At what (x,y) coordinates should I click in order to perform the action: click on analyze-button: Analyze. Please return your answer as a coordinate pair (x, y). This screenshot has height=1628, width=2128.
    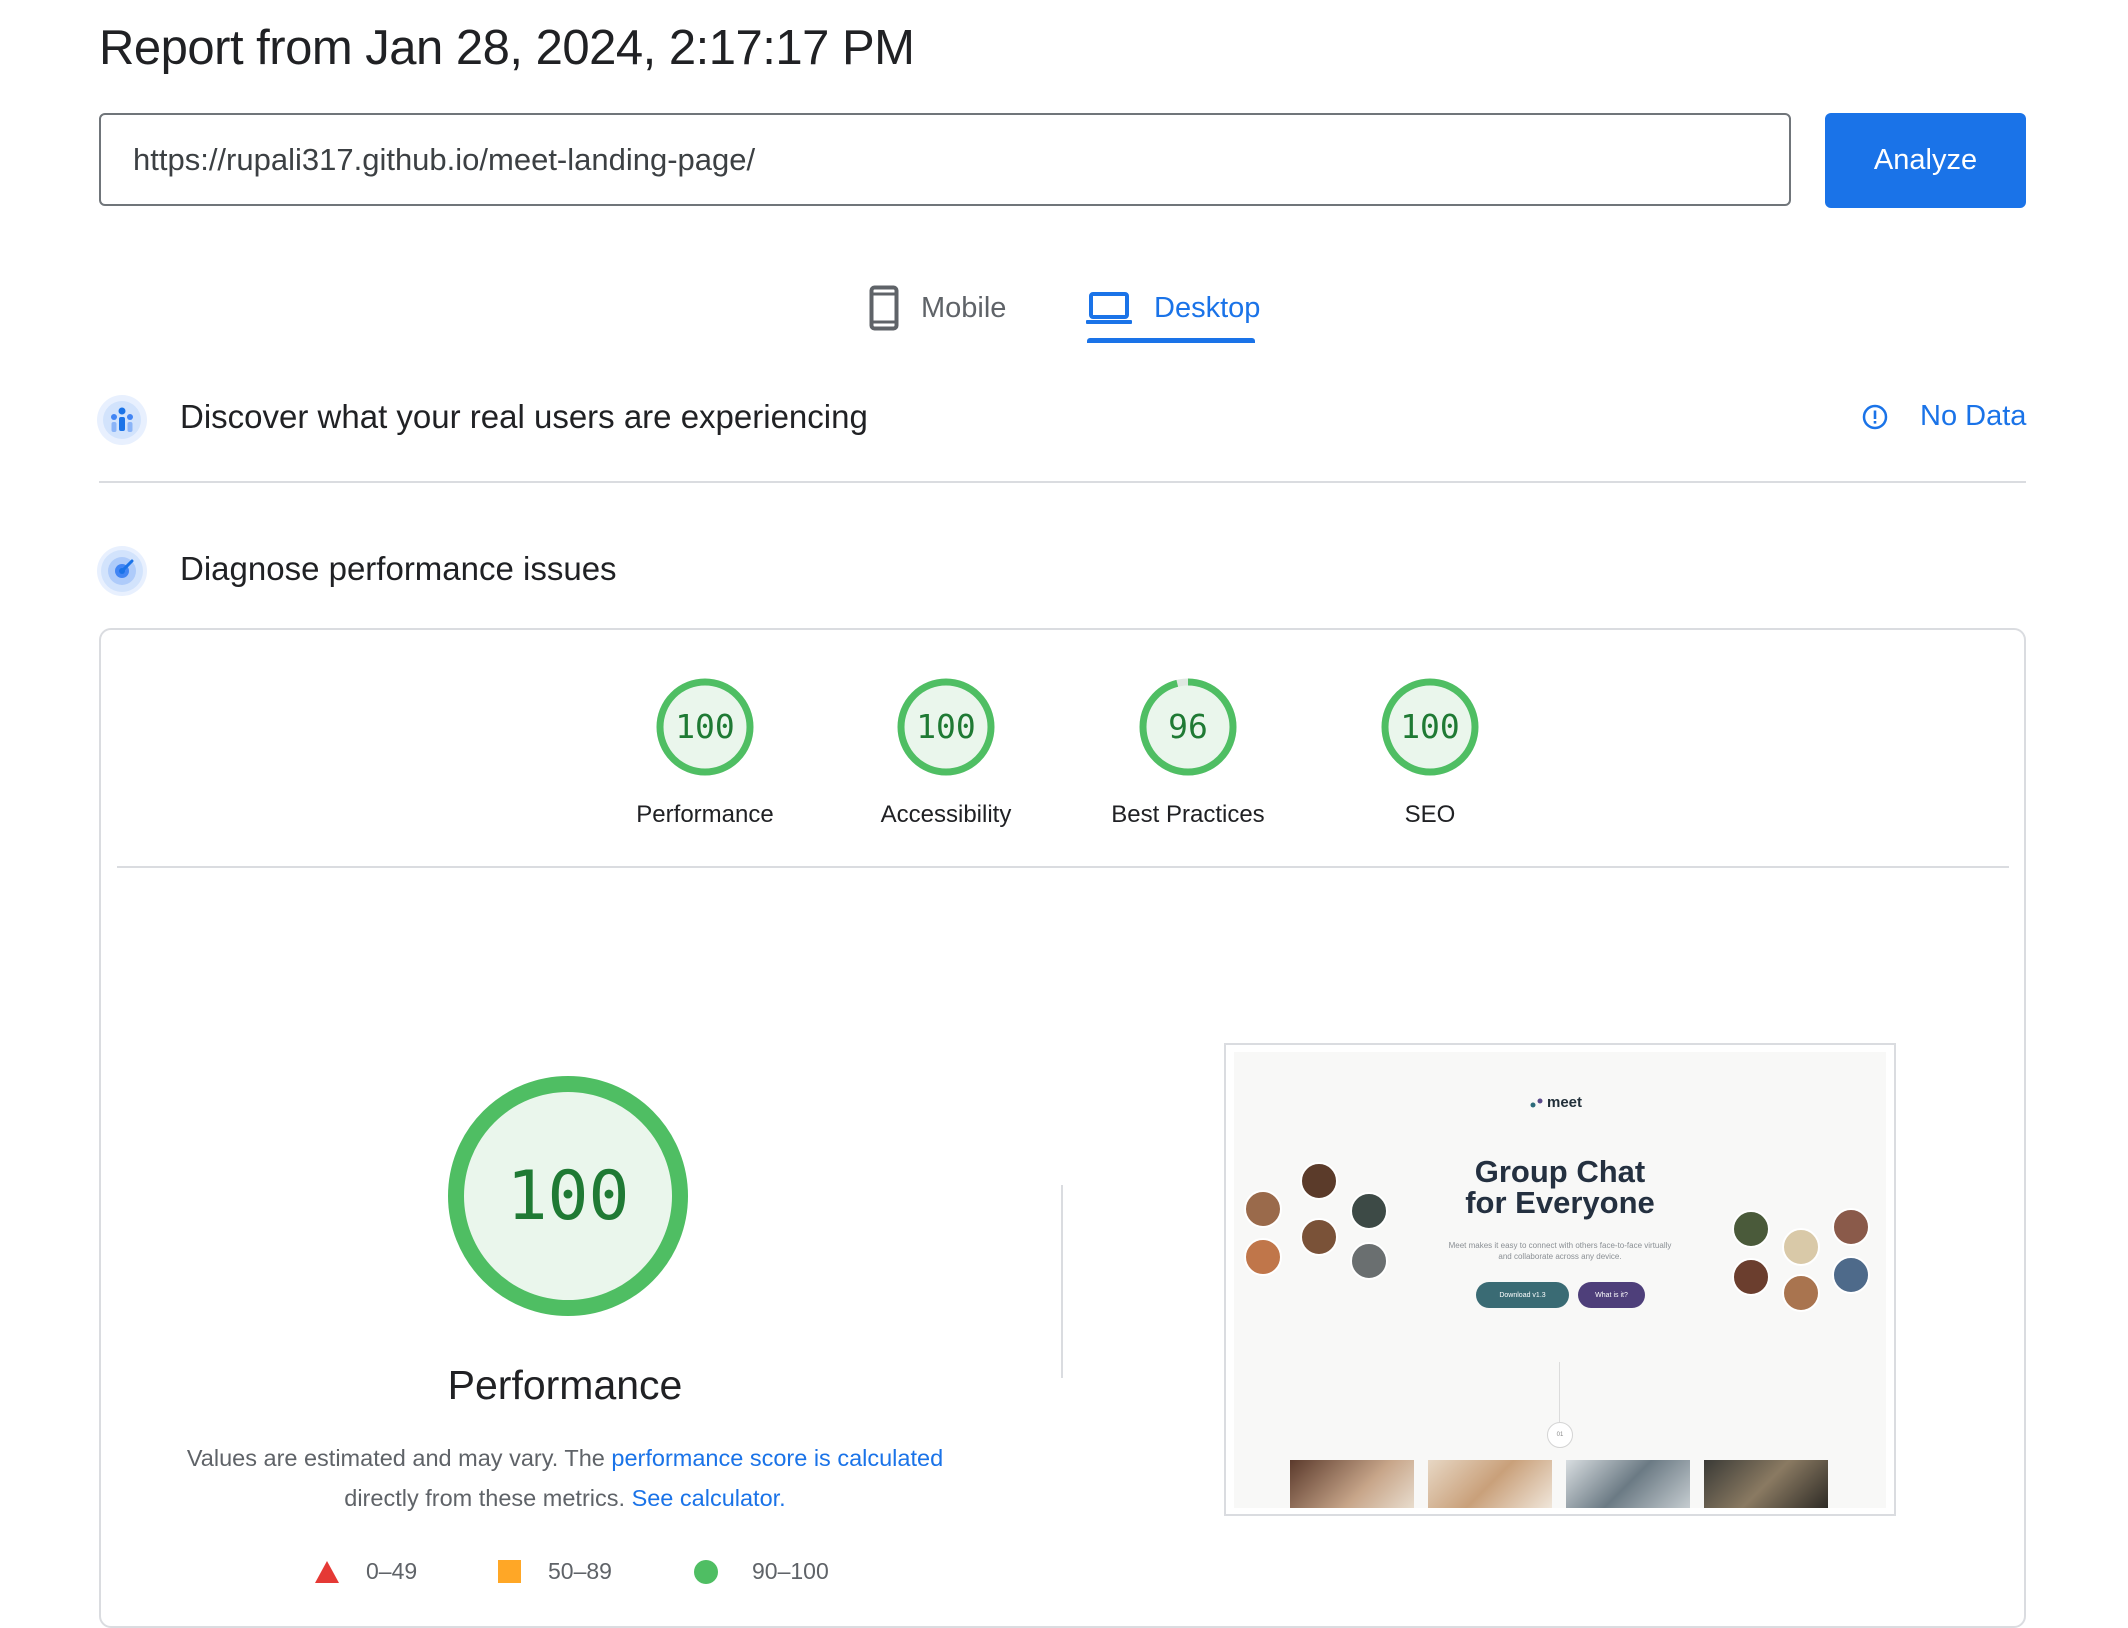
    Looking at the image, I should click on (1925, 160).